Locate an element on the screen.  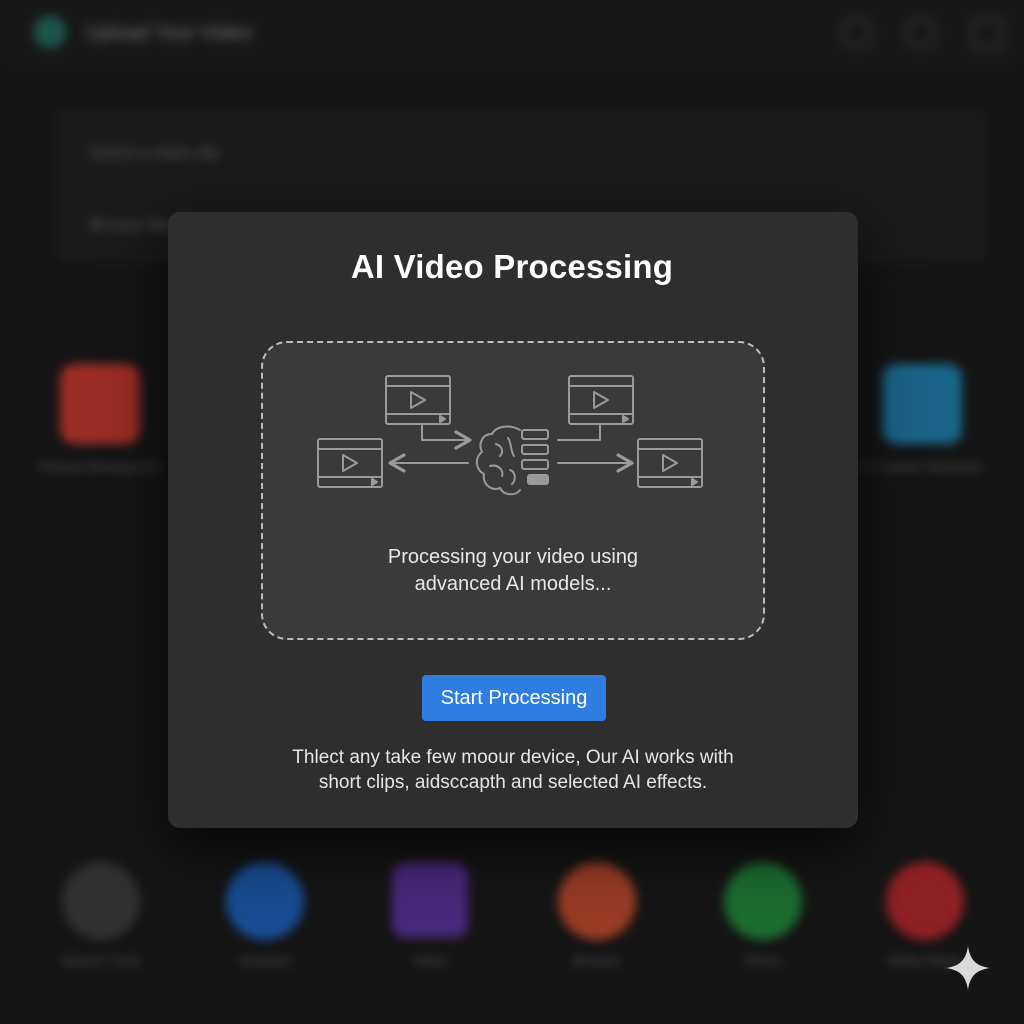
dock-label: Notes is located at coordinates (430, 960).